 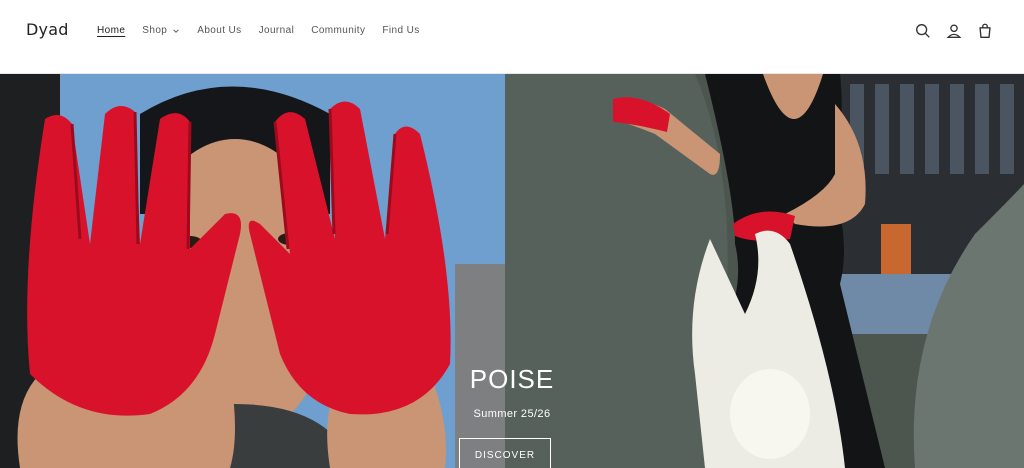 I want to click on nav-find-us: Find Us, so click(x=400, y=30).